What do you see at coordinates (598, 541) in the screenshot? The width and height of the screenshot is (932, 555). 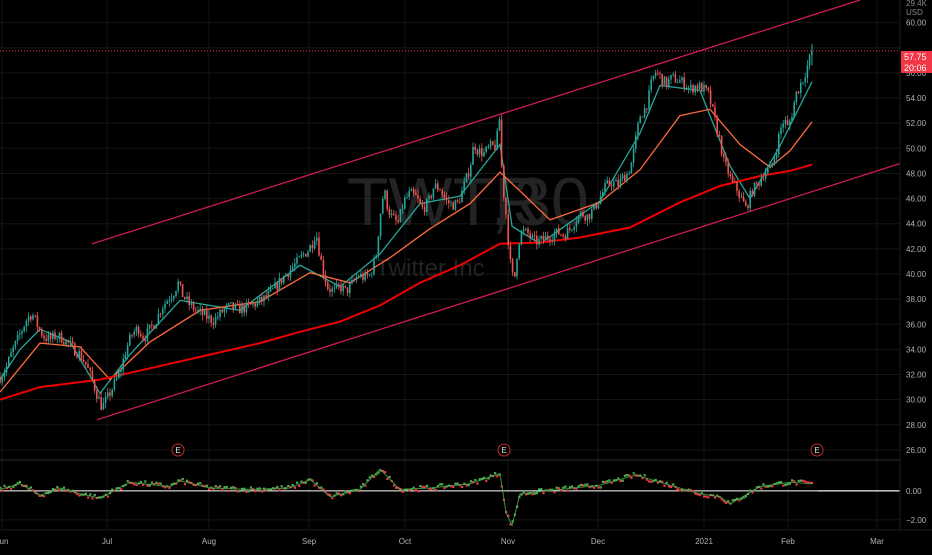 I see `time-tick-label: Dec` at bounding box center [598, 541].